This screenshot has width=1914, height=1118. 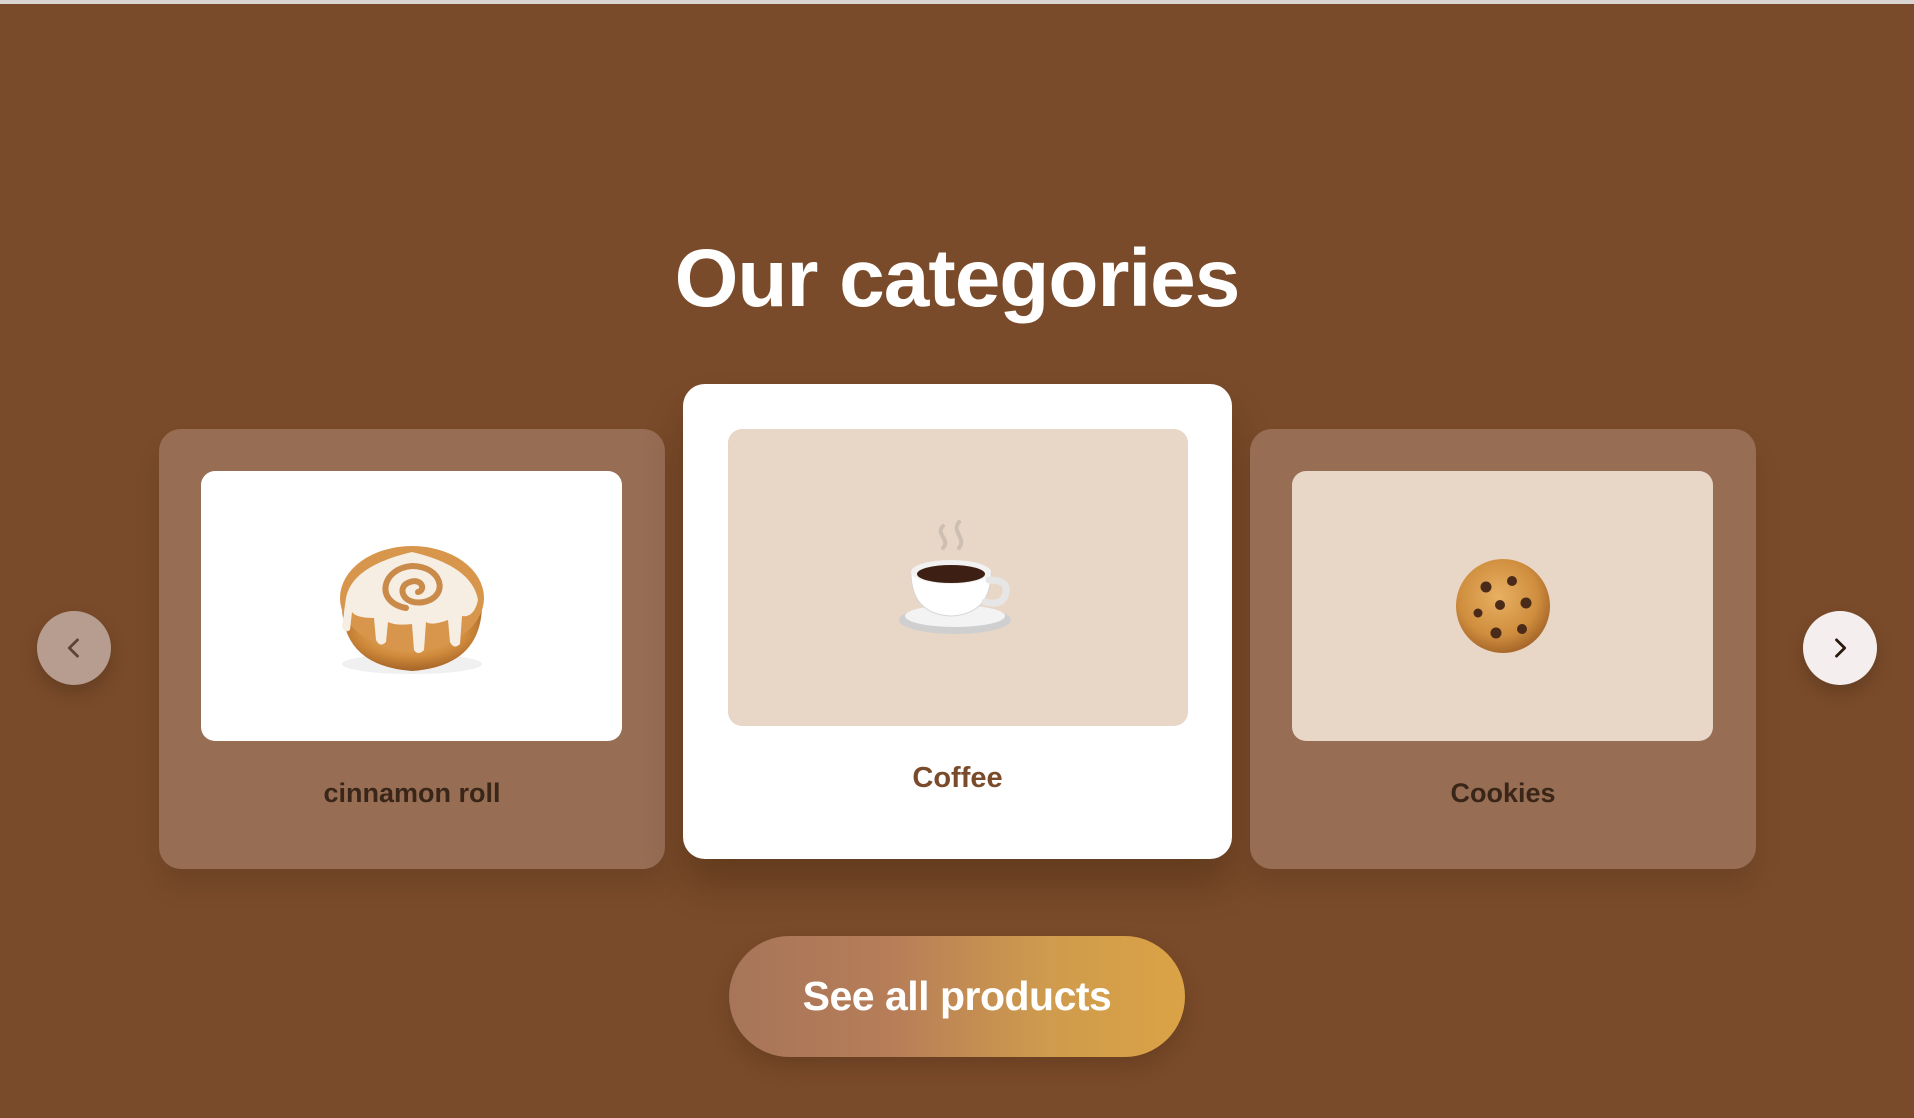 I want to click on cookie-image, so click(x=1502, y=606).